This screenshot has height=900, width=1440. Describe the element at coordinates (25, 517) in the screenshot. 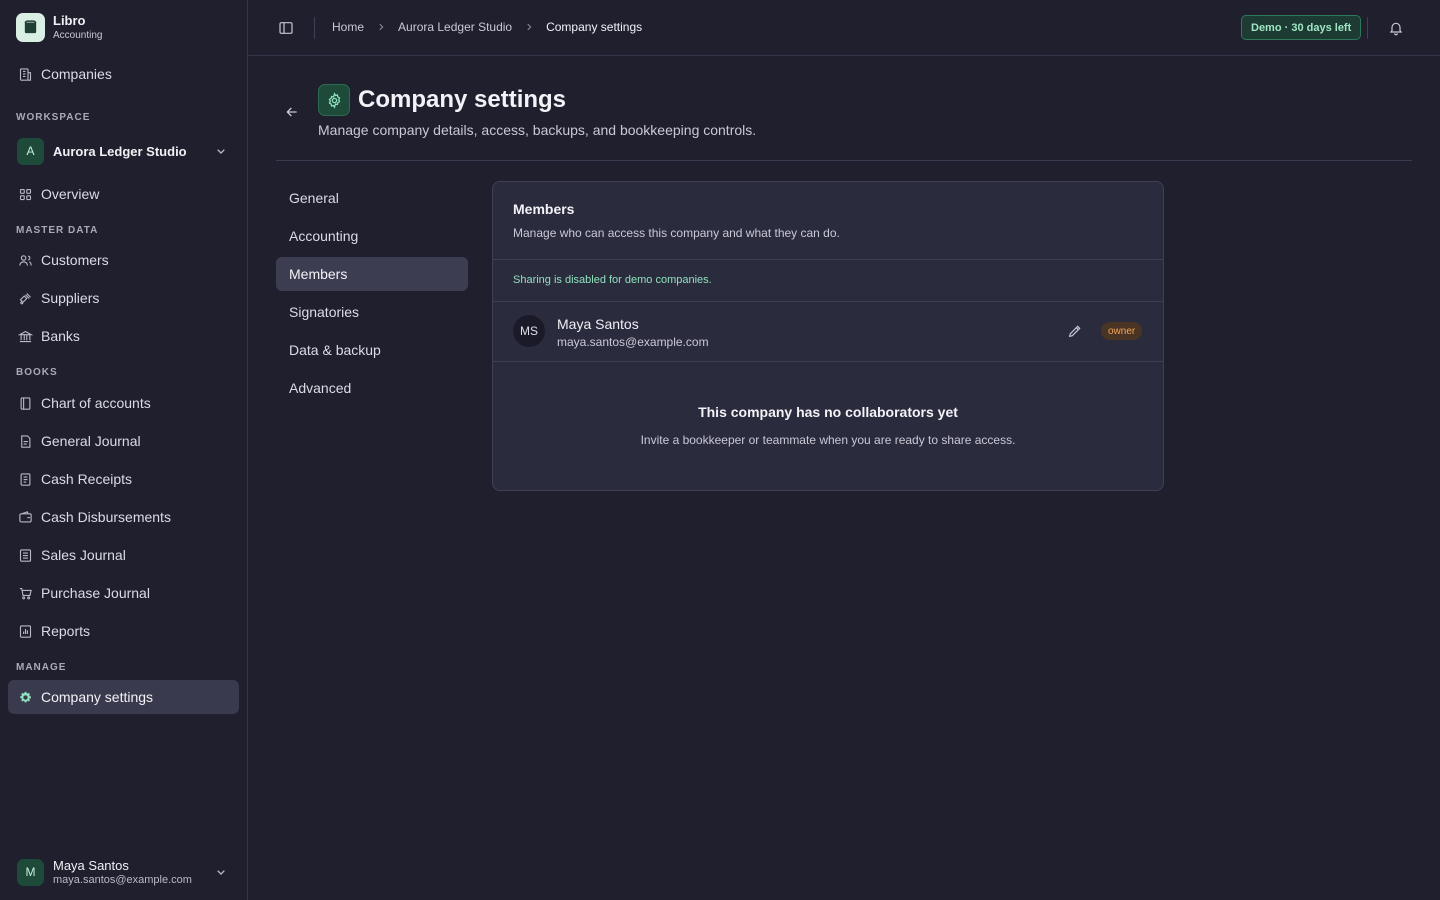

I see `wallet-icon` at that location.